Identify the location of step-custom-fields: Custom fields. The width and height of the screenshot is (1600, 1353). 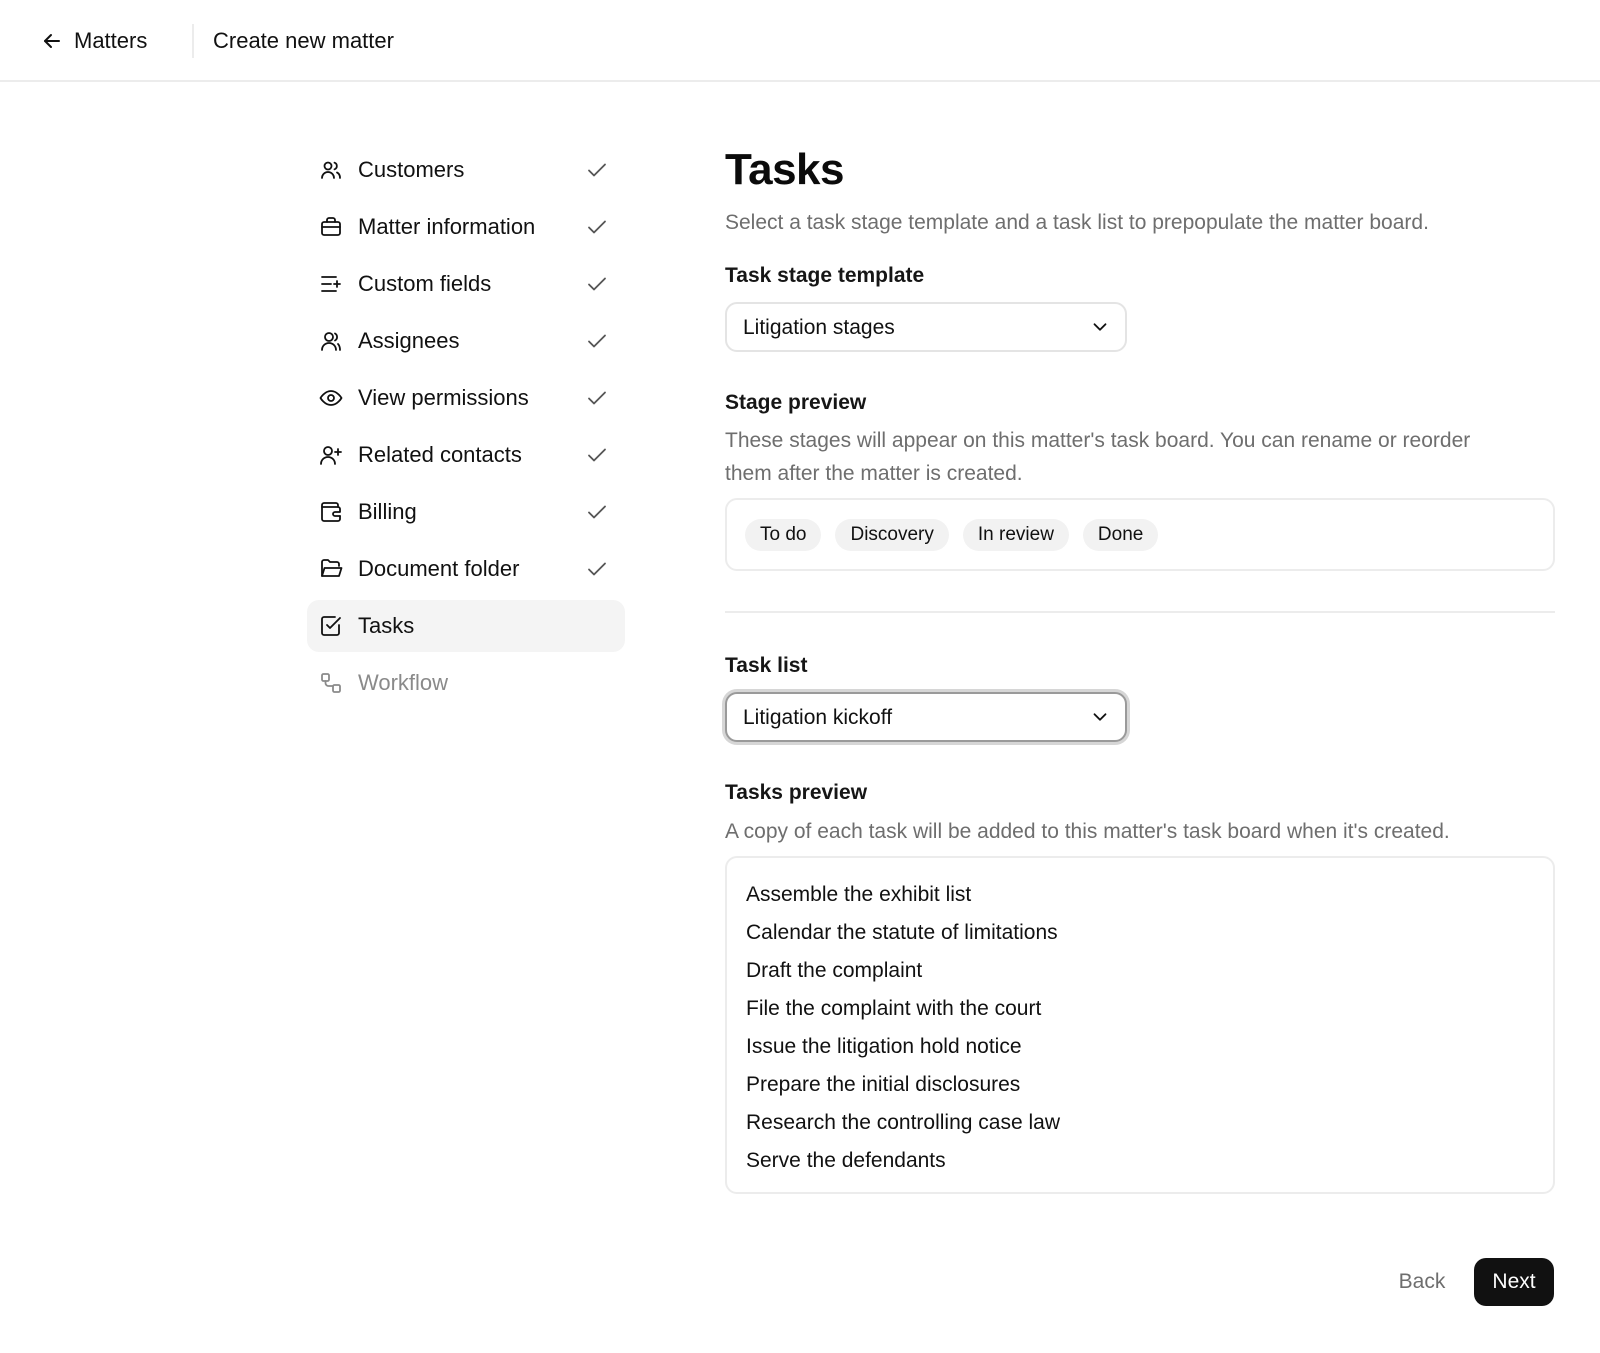
(466, 284).